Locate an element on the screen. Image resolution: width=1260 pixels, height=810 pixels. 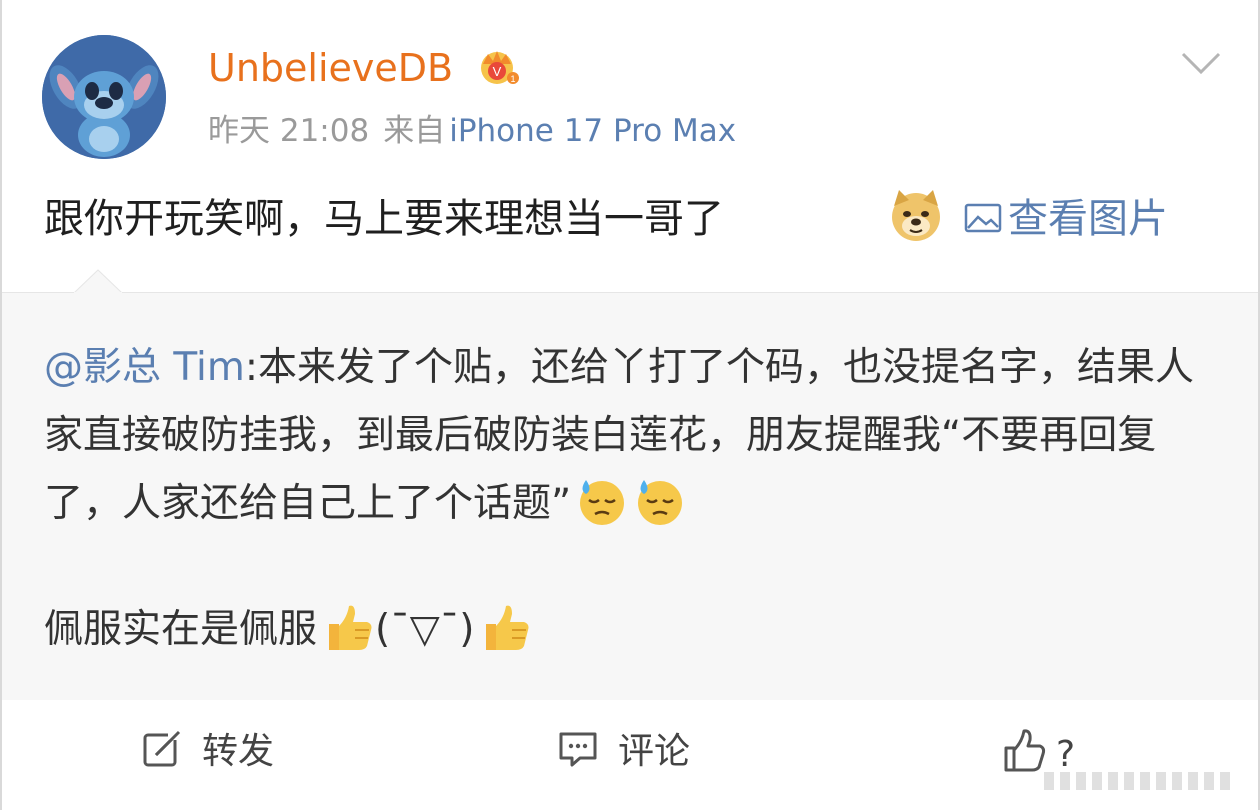
repost-button: 转发 is located at coordinates (208, 752).